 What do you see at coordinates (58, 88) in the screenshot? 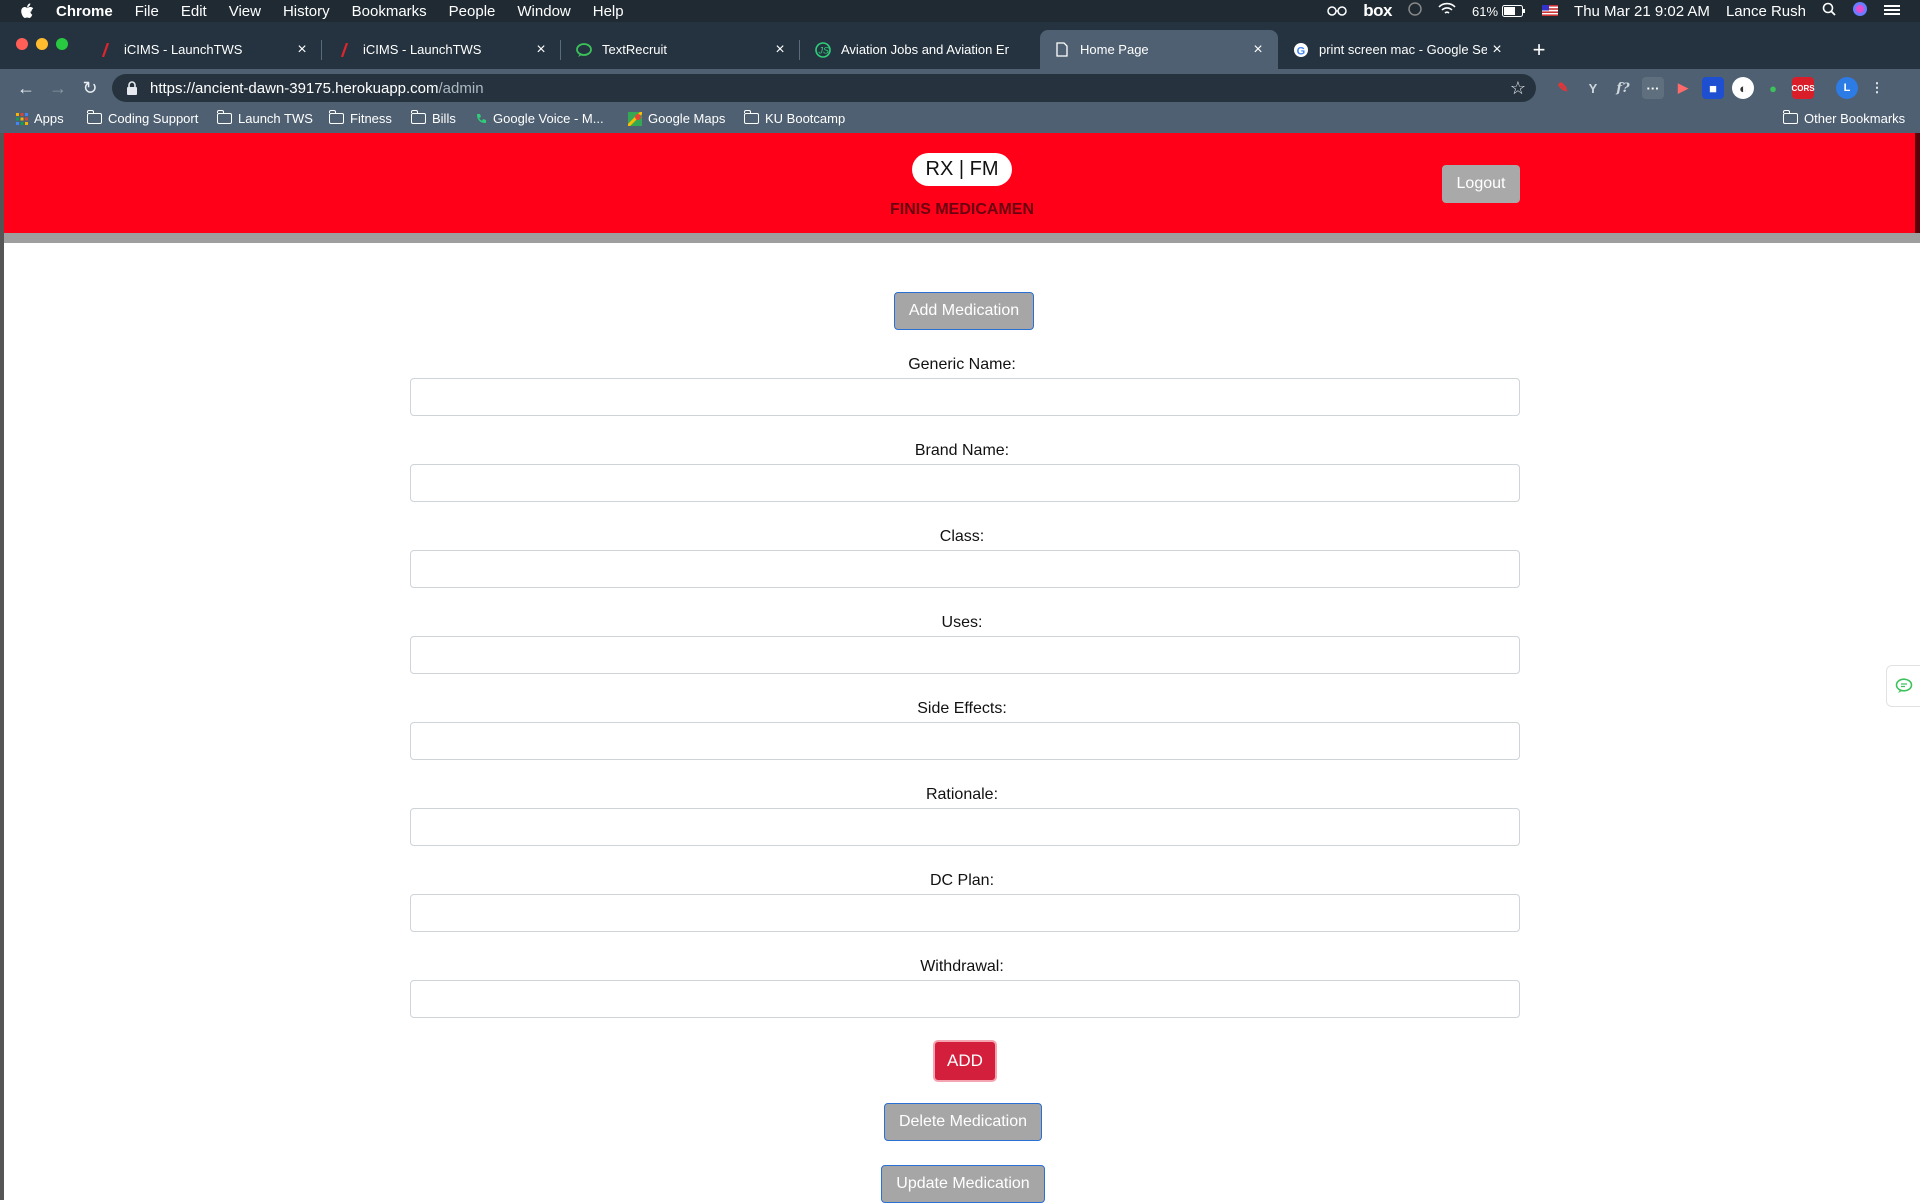
I see `forward-arrow-icon: →` at bounding box center [58, 88].